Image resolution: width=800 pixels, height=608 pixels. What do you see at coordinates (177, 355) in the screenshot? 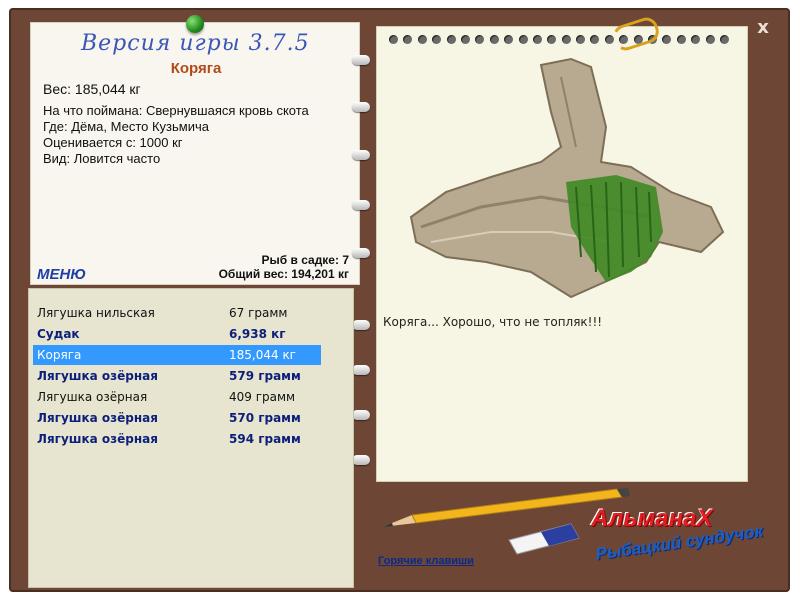
I see `list-item-selected: Коряга 185,044 кг` at bounding box center [177, 355].